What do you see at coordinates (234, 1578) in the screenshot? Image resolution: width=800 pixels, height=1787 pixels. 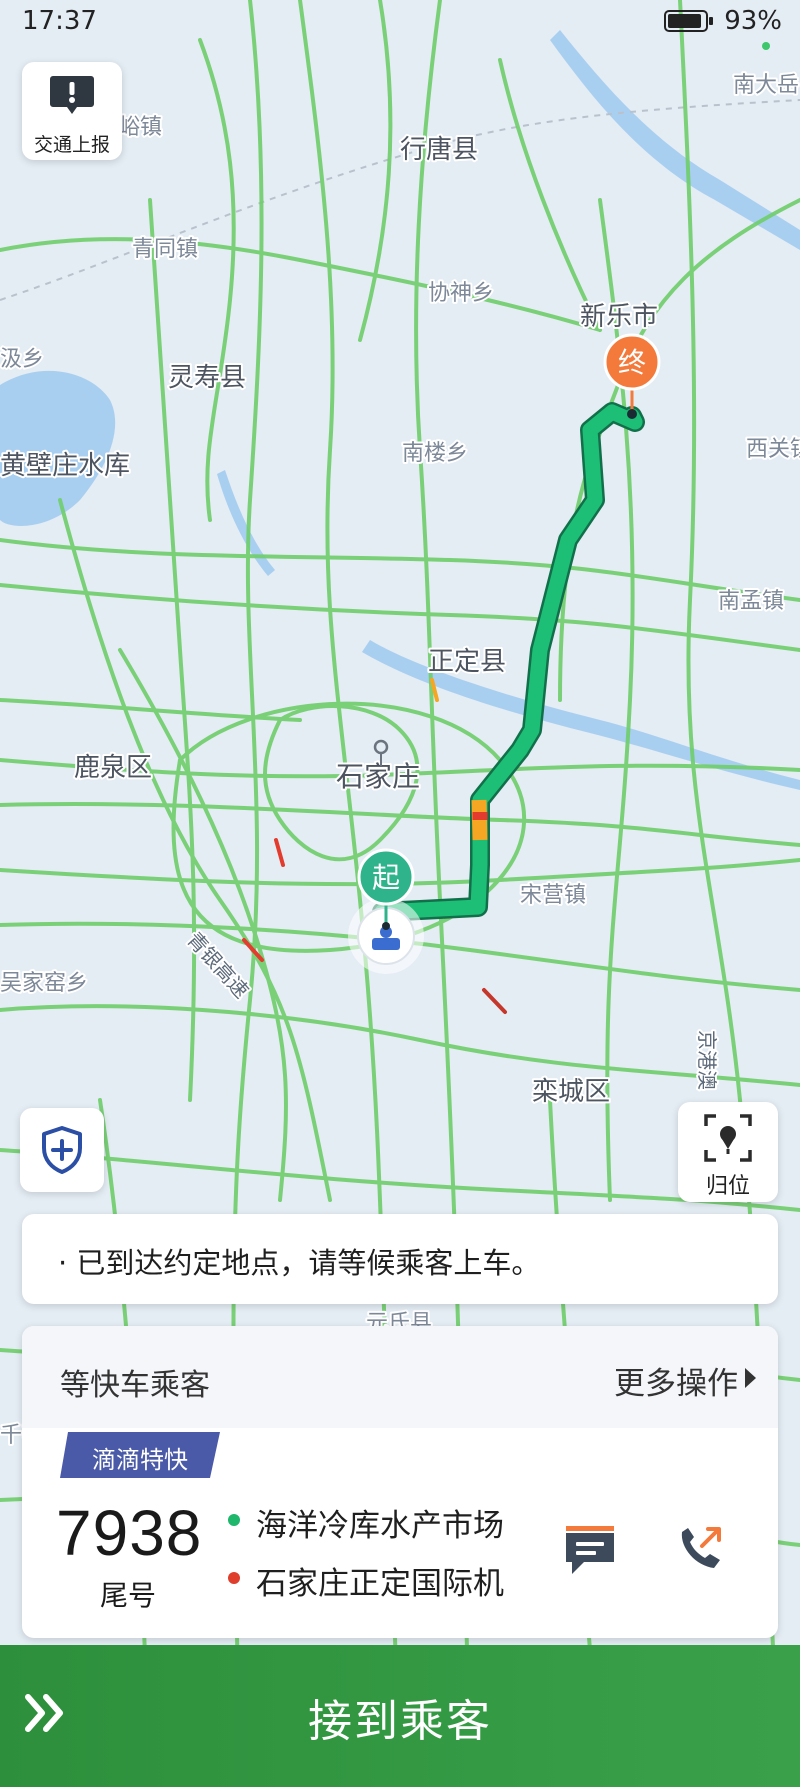 I see `dropoff-dot-icon` at bounding box center [234, 1578].